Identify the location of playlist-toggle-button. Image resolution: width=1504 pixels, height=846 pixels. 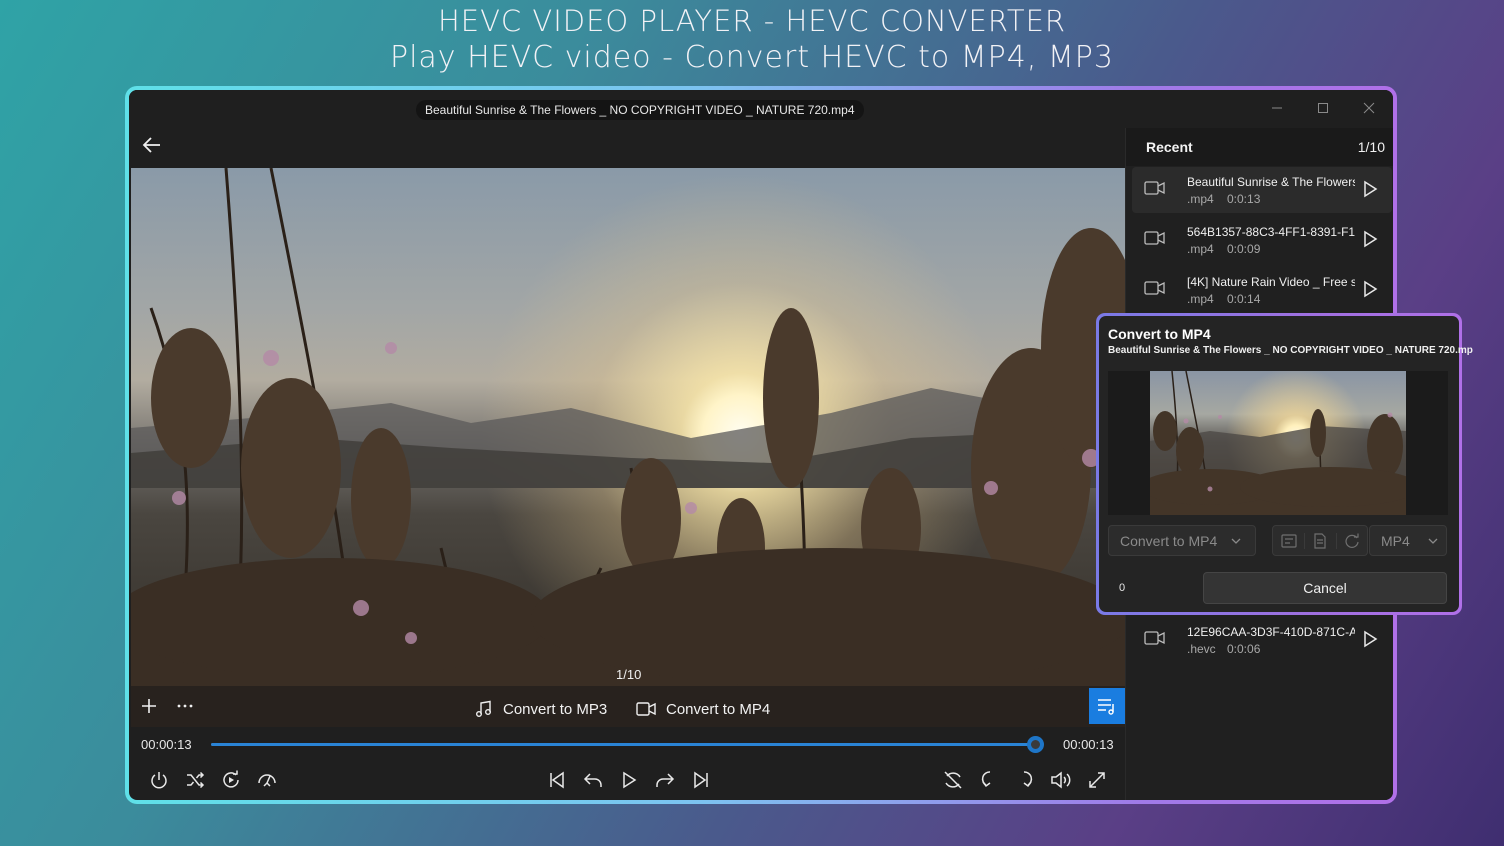
(1107, 706).